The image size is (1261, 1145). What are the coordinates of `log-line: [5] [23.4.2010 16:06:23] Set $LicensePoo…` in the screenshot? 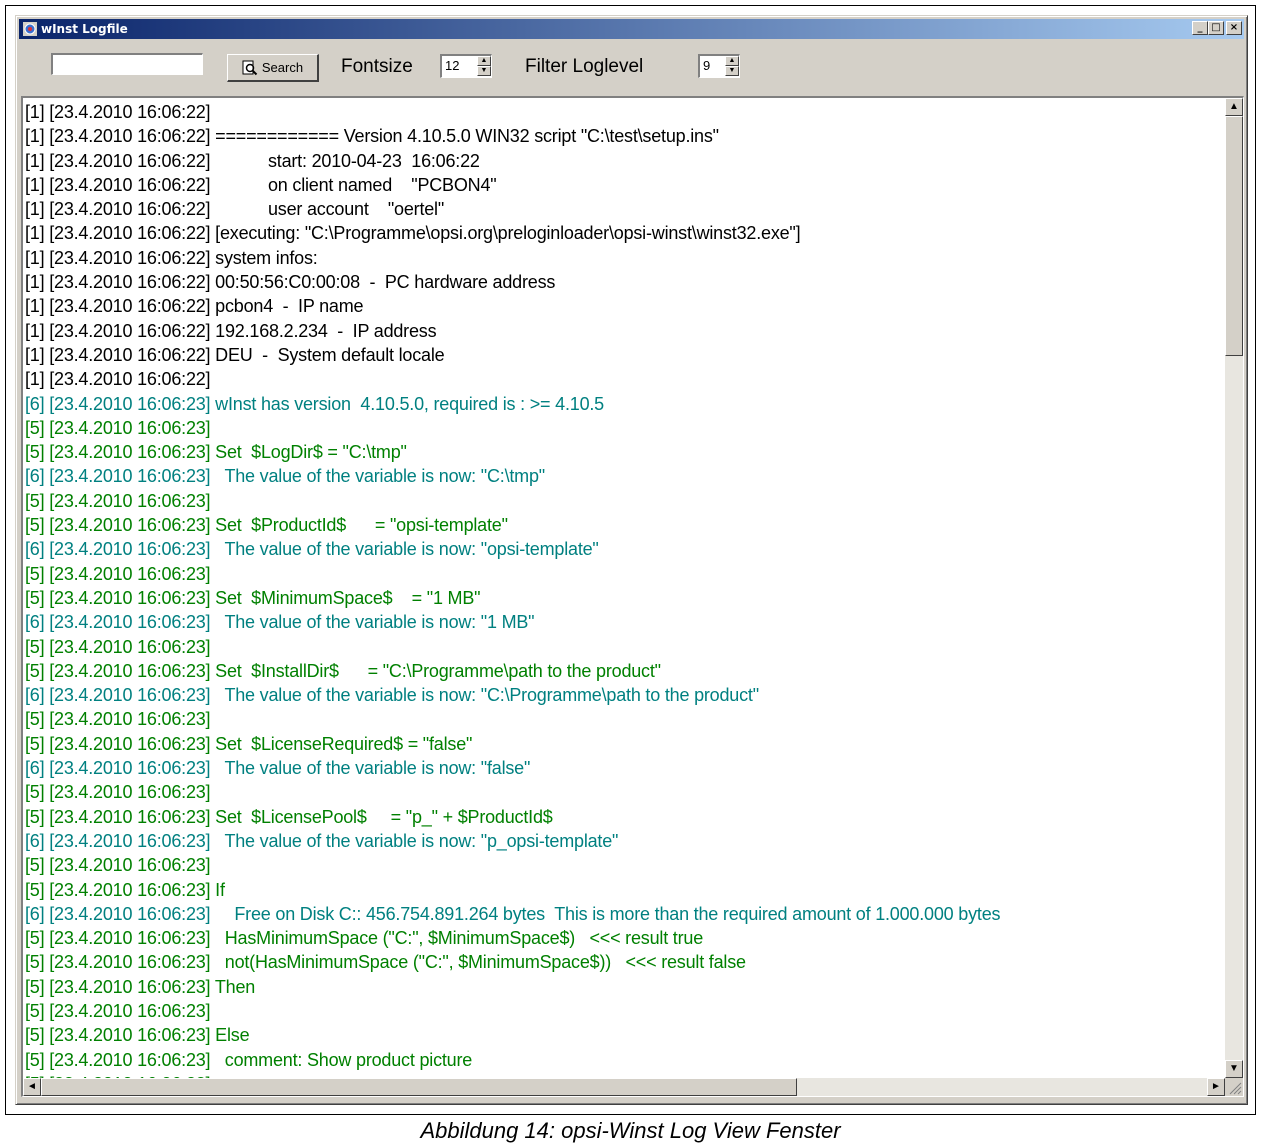 It's located at (289, 816).